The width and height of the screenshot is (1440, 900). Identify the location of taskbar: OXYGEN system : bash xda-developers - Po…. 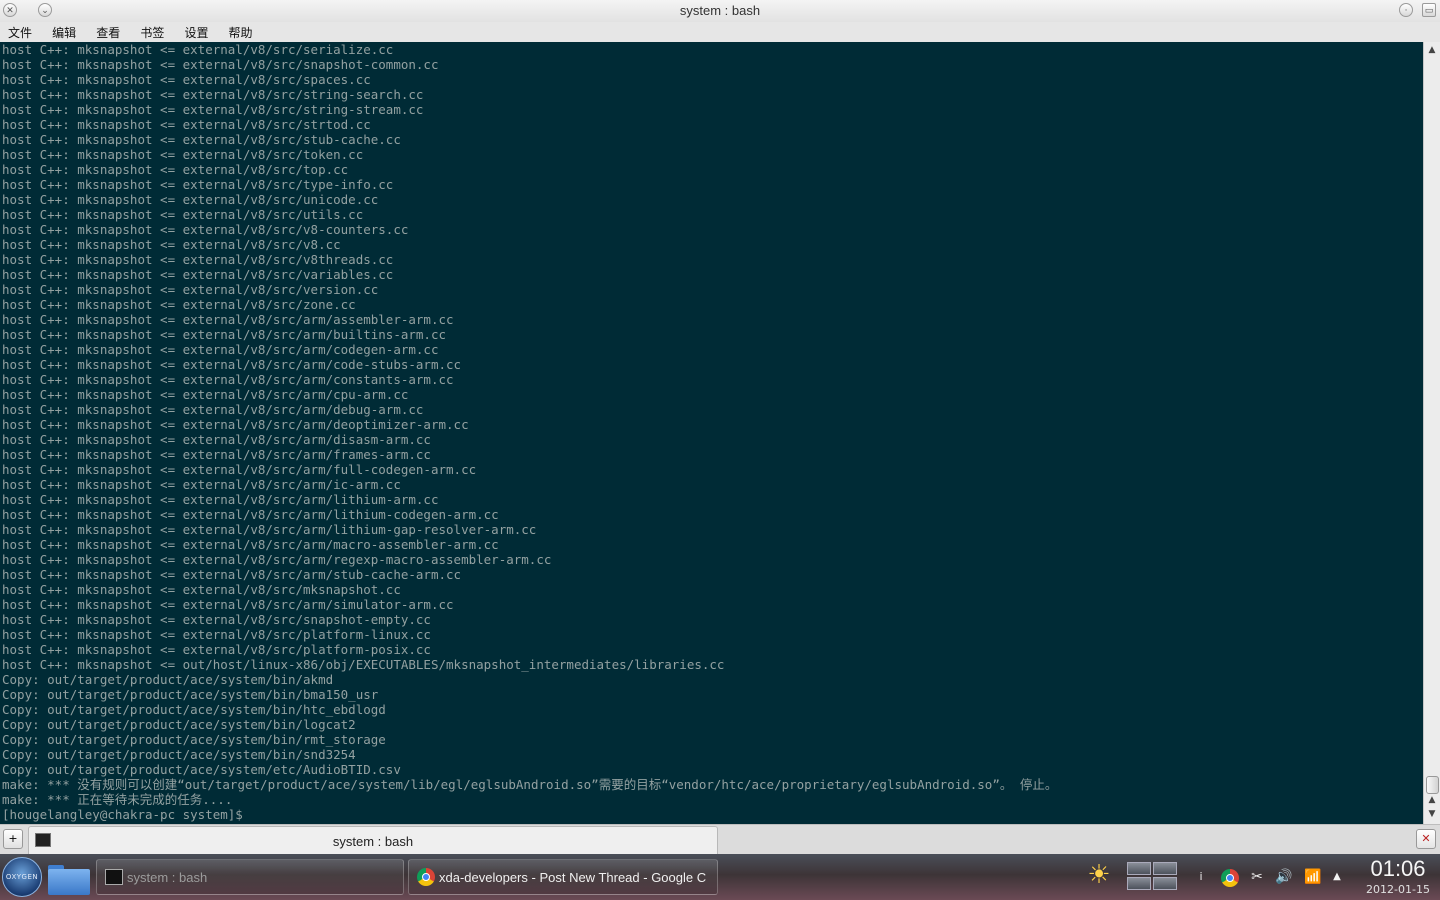
(720, 877).